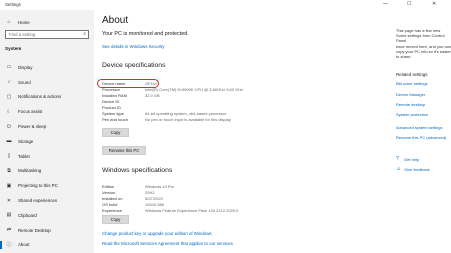  What do you see at coordinates (24, 82) in the screenshot?
I see `sidebar-item-label: Sound` at bounding box center [24, 82].